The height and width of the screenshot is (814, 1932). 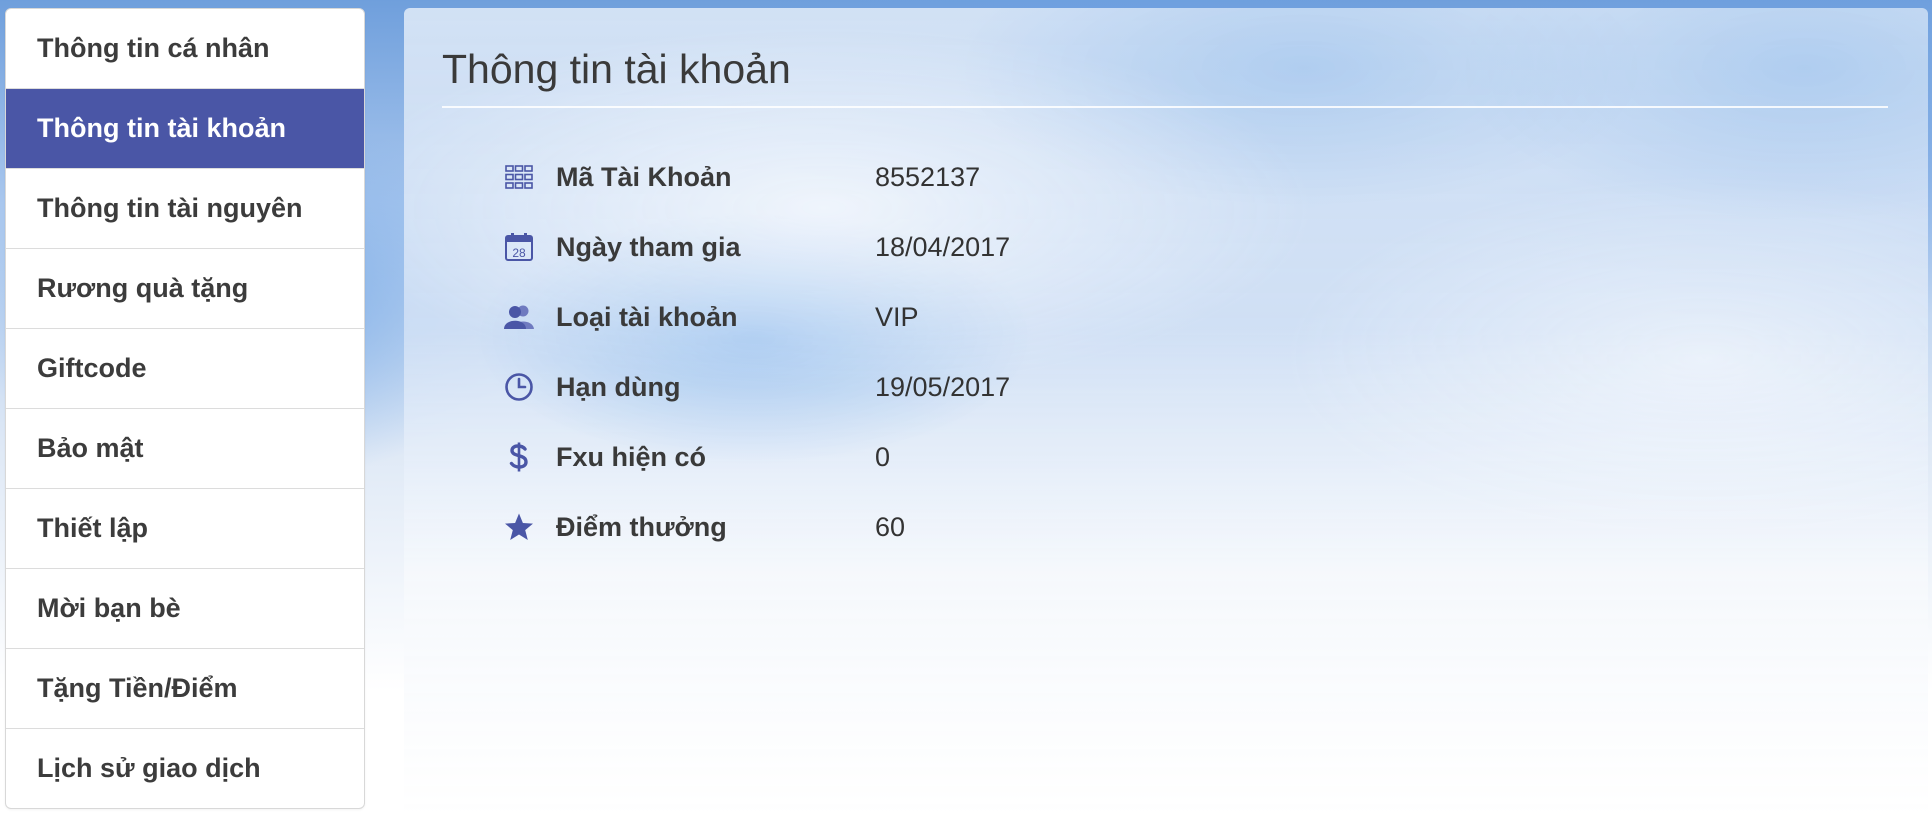 What do you see at coordinates (756, 387) in the screenshot?
I see `info-row-expiry: Hạn dùng 19/05/2017` at bounding box center [756, 387].